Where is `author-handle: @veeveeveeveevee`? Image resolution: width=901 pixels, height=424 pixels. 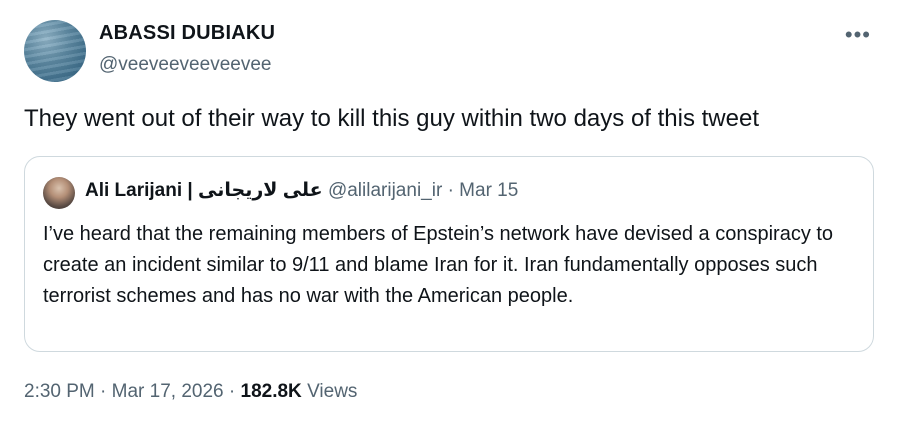
author-handle: @veeveeveeveevee is located at coordinates (185, 65).